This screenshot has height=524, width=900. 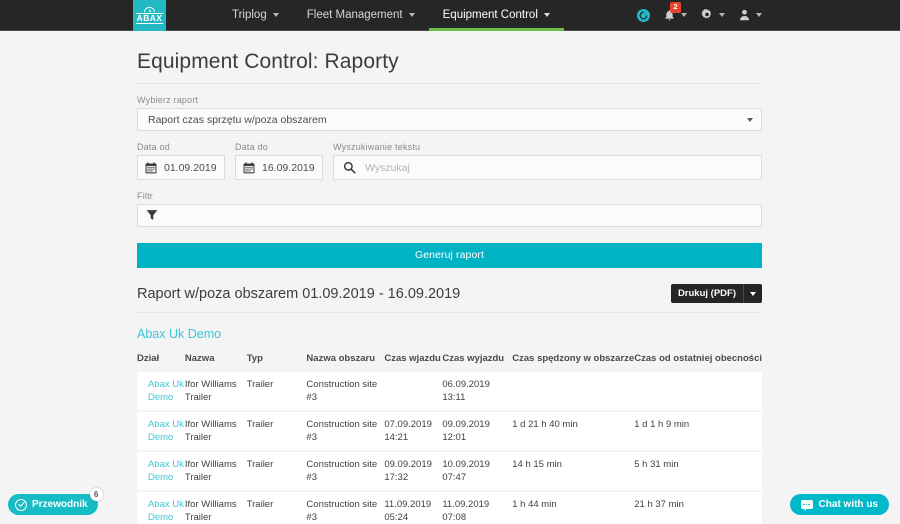 I want to click on guide-widget-button: Przewodnik 6, so click(x=55, y=501).